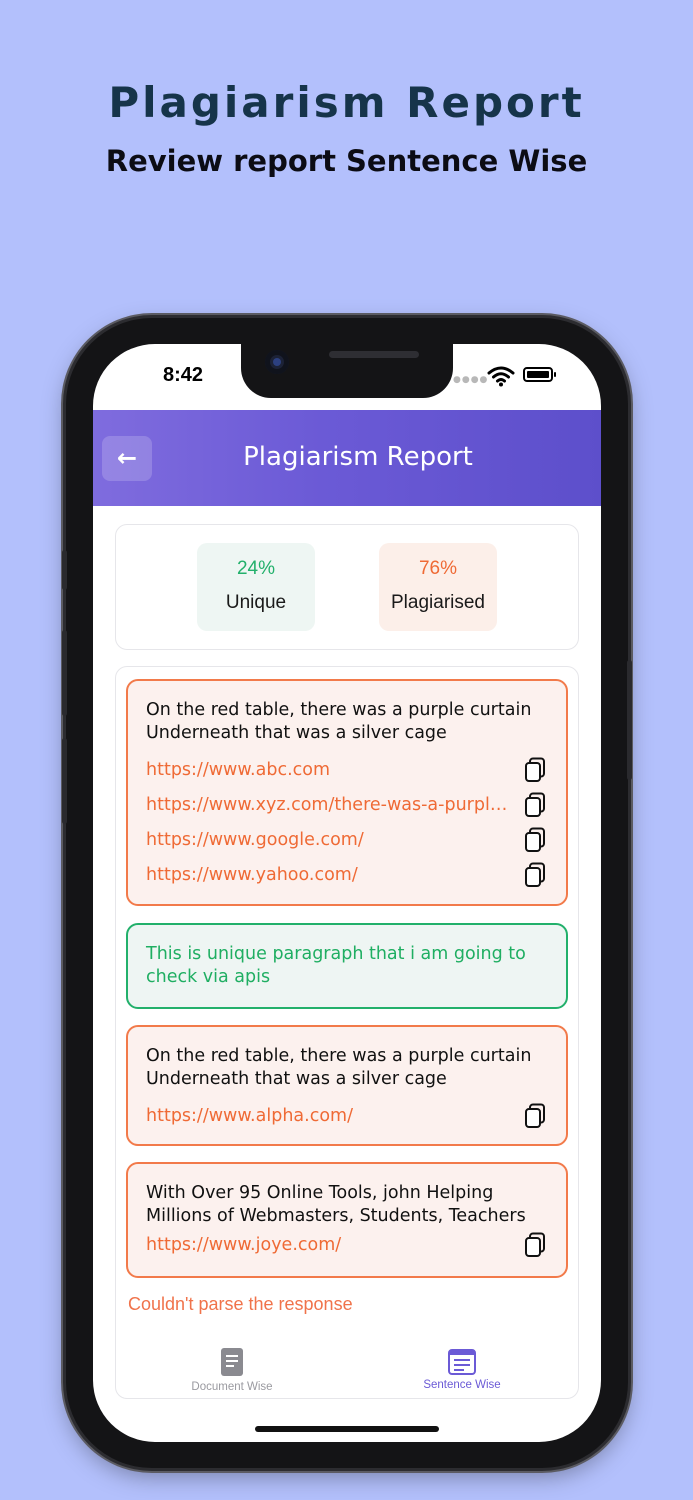  What do you see at coordinates (347, 587) in the screenshot?
I see `stats-card: 24% Unique 76% Plagiarised` at bounding box center [347, 587].